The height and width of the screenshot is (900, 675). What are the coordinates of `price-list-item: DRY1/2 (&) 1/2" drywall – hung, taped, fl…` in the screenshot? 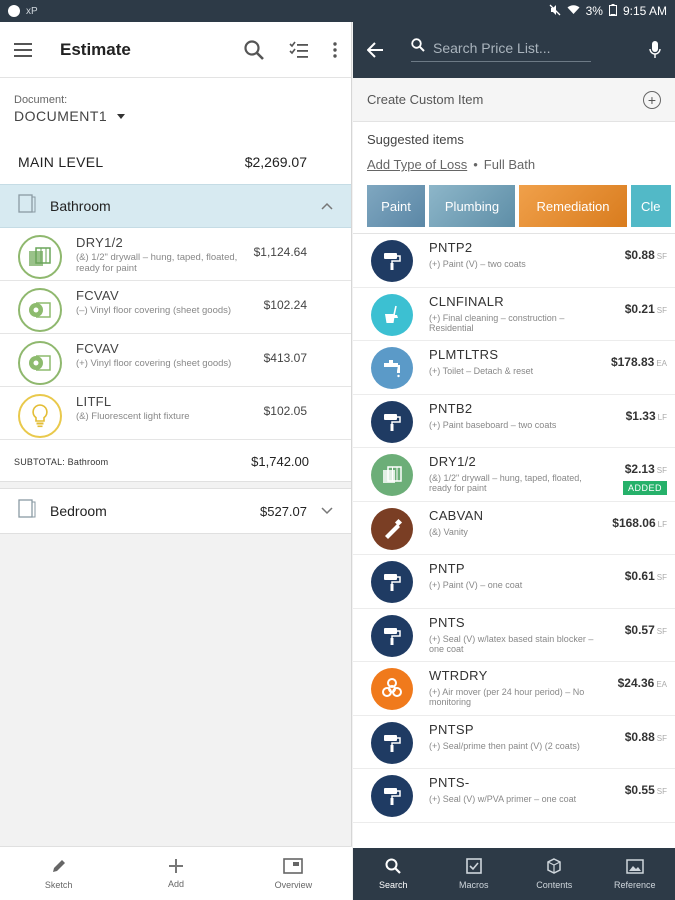 It's located at (514, 475).